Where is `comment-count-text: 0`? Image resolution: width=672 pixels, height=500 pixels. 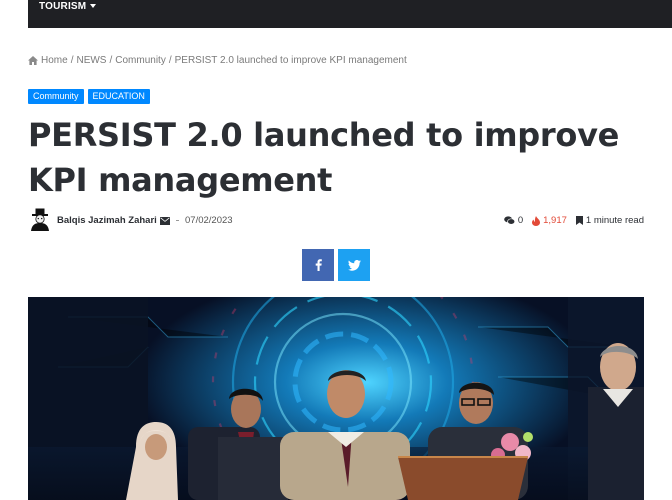 comment-count-text: 0 is located at coordinates (520, 220).